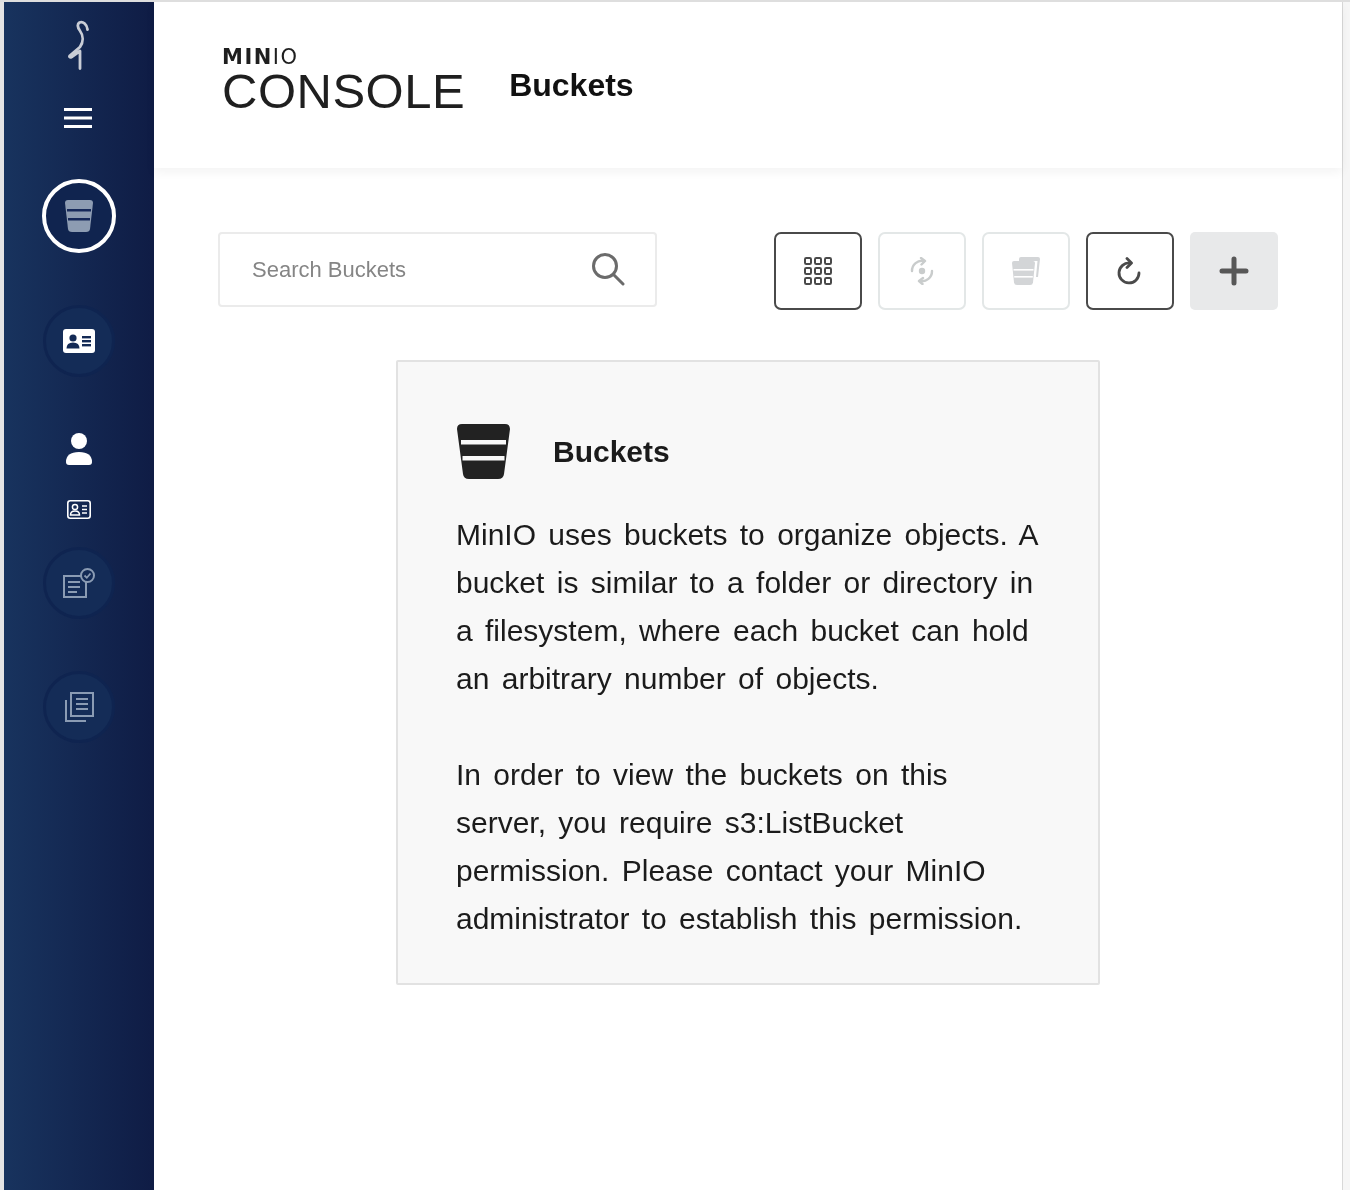 The height and width of the screenshot is (1190, 1350). I want to click on logo-wordmark: MINIO, so click(260, 57).